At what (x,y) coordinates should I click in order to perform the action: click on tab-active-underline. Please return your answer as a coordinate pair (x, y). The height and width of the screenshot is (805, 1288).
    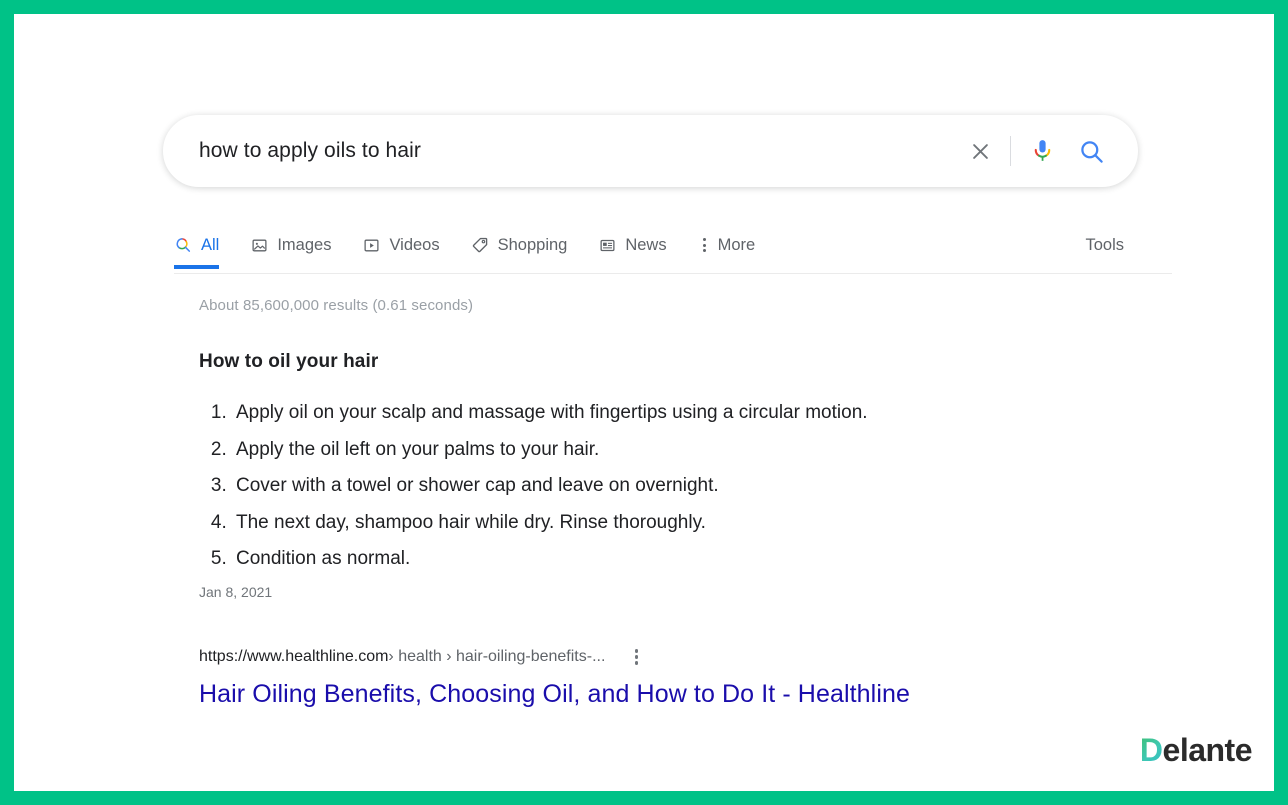
    Looking at the image, I should click on (197, 267).